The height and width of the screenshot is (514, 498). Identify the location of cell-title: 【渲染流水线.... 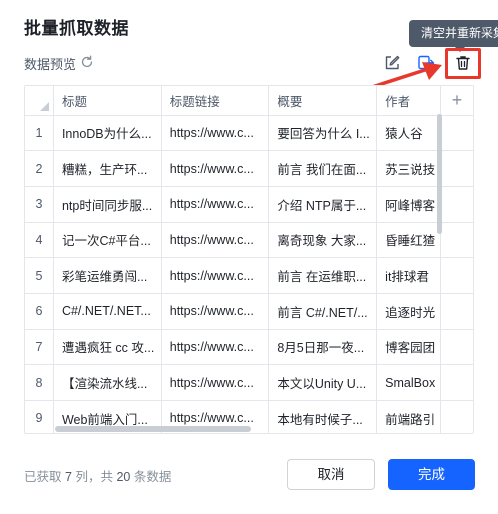
(107, 382).